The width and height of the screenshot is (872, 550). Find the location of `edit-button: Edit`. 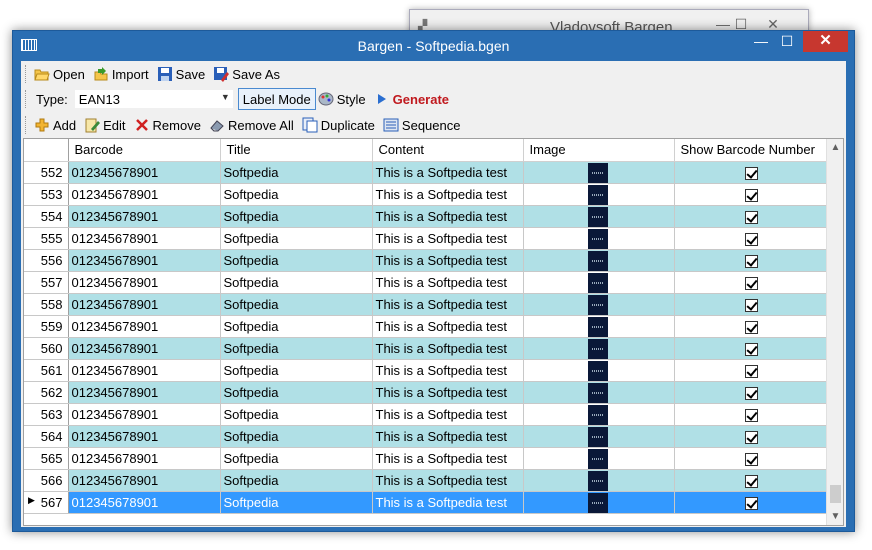

edit-button: Edit is located at coordinates (105, 125).